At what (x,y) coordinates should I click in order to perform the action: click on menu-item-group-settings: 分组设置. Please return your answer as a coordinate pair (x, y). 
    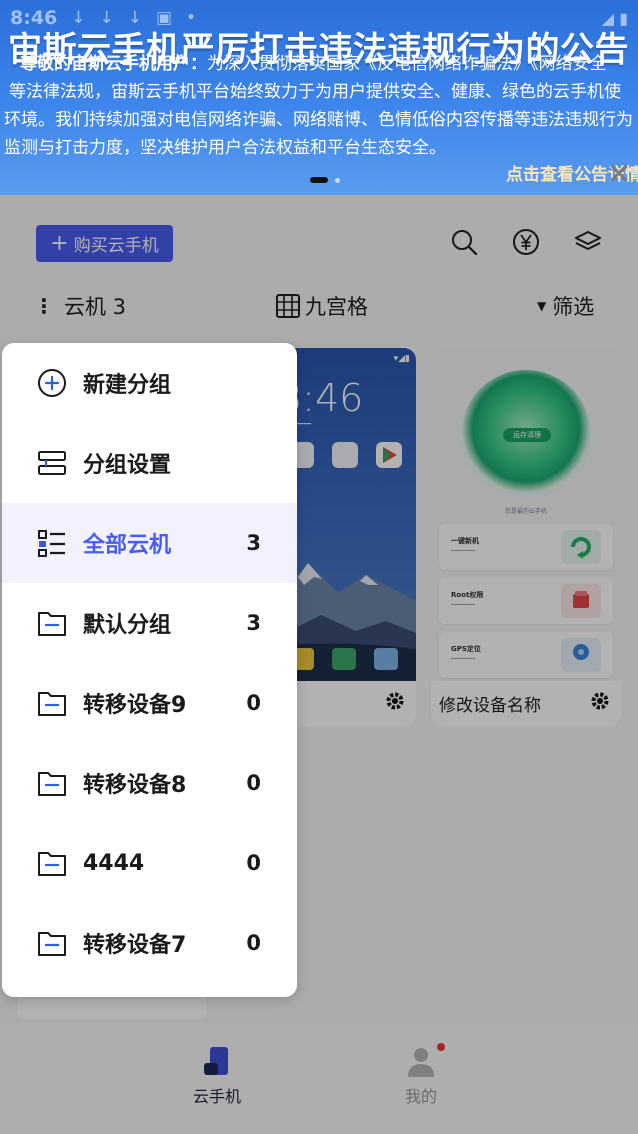
    Looking at the image, I should click on (149, 463).